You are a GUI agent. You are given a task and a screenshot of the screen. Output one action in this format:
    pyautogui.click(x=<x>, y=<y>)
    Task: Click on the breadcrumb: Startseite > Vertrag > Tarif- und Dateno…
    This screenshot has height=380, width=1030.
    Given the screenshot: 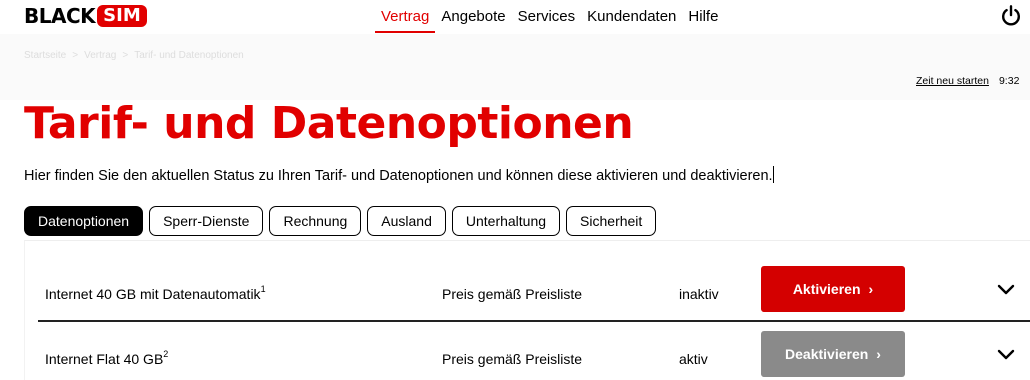 What is the action you would take?
    pyautogui.click(x=134, y=55)
    